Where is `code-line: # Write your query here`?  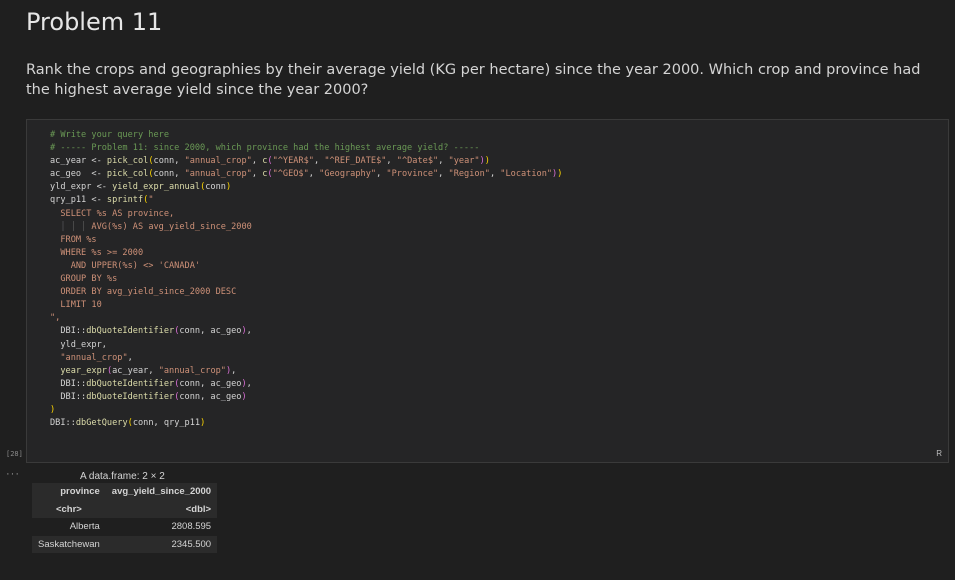
code-line: # Write your query here is located at coordinates (306, 135).